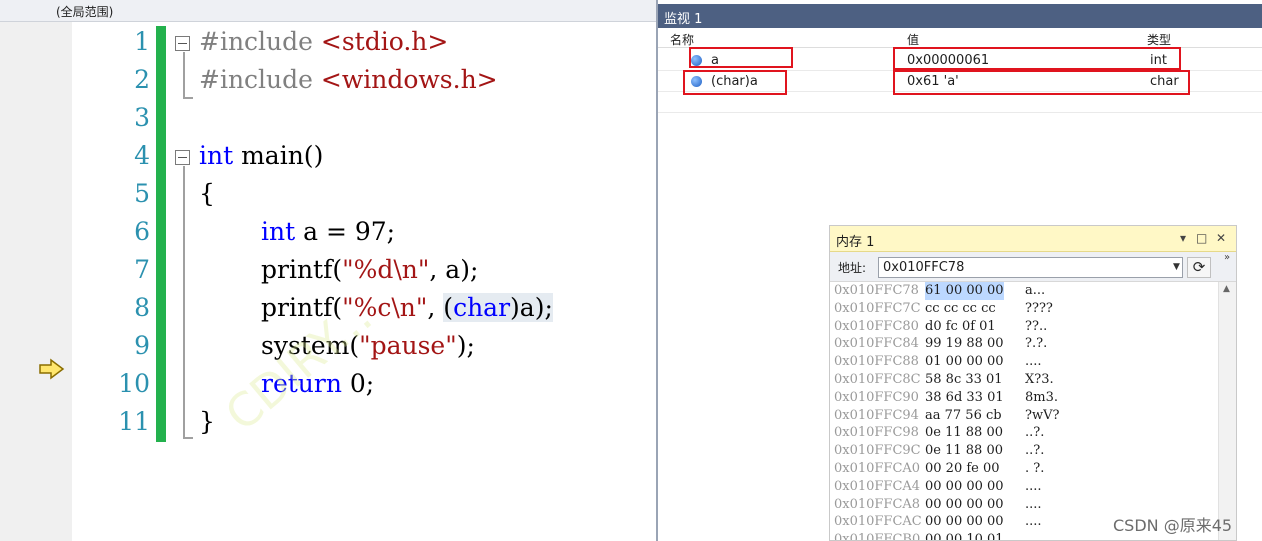 The height and width of the screenshot is (541, 1262). I want to click on scope-dropdown-label: (全局范围), so click(84, 11).